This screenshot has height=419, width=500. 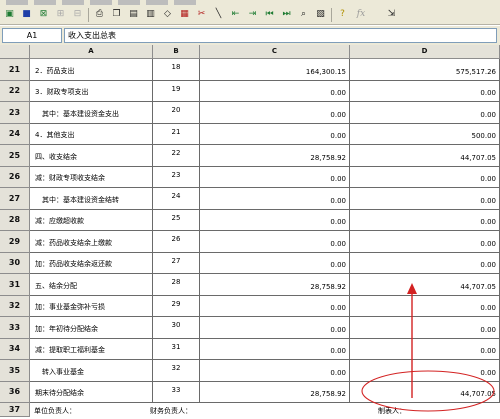 I want to click on cell-item-name: 其中：基本建设资金支出, so click(x=91, y=113).